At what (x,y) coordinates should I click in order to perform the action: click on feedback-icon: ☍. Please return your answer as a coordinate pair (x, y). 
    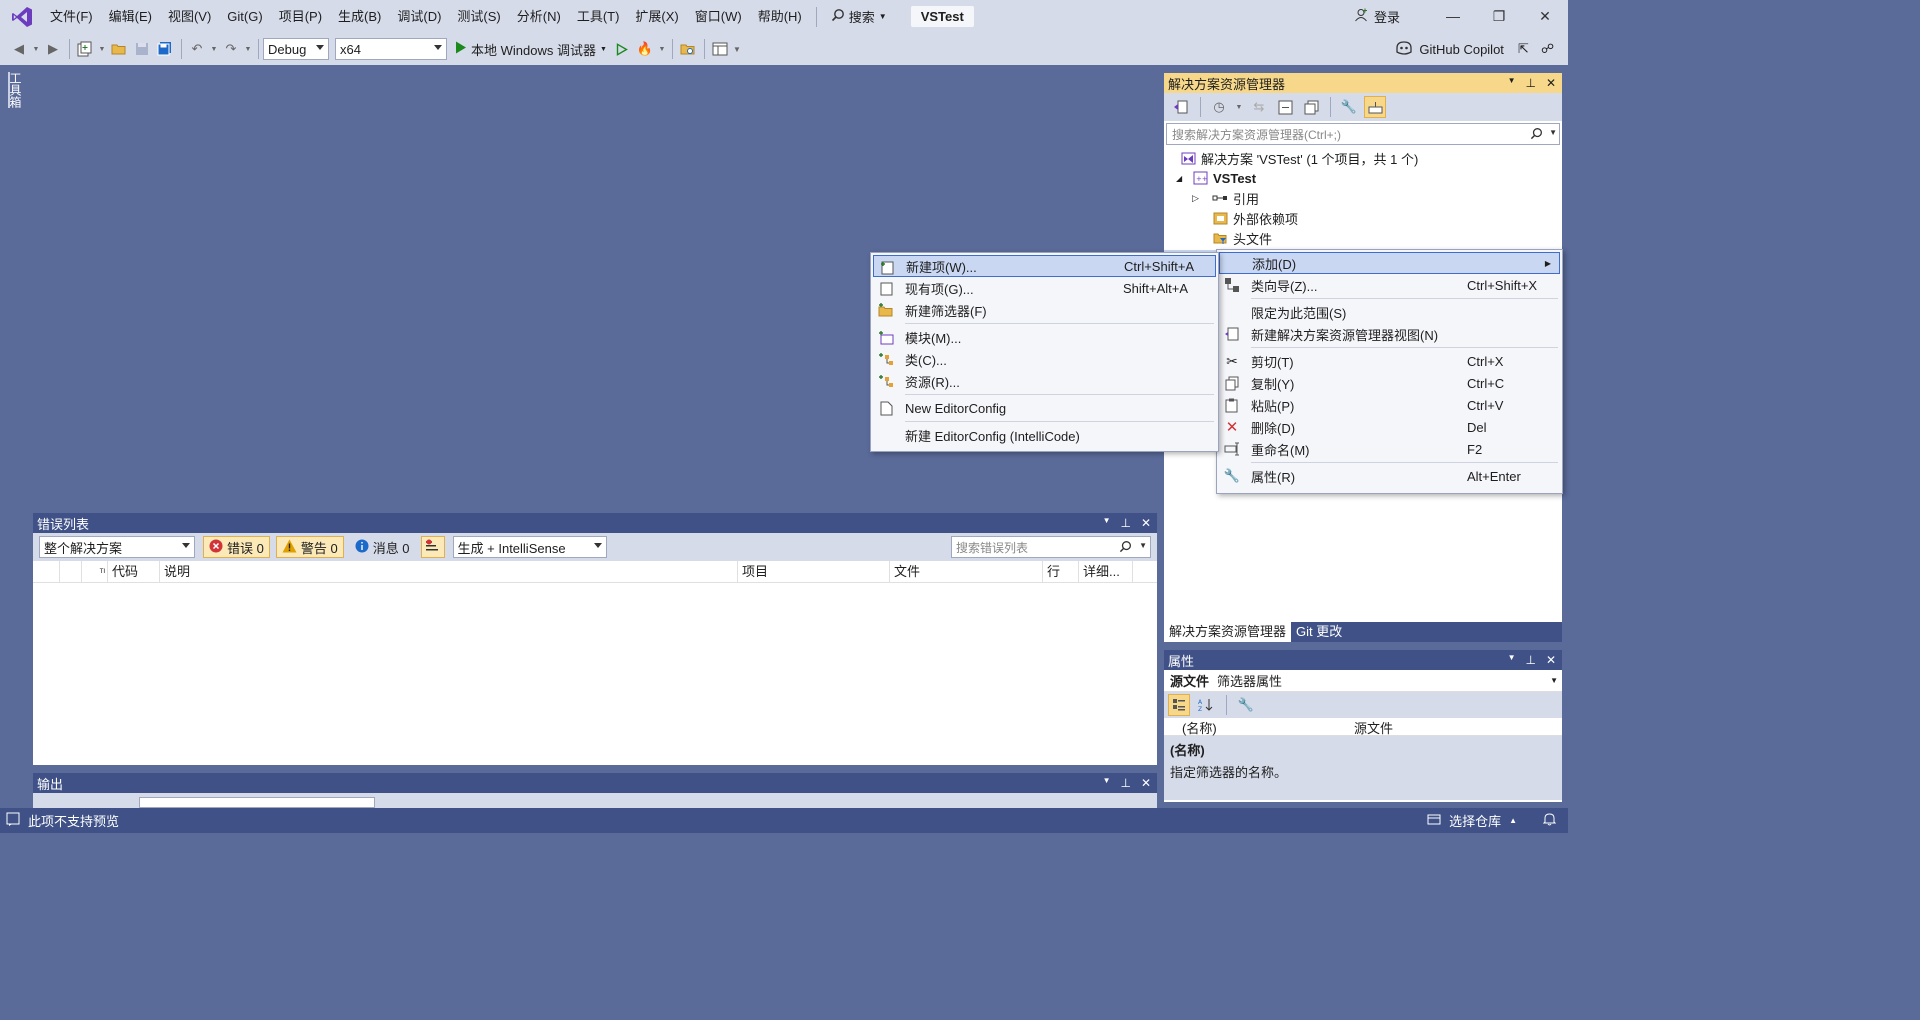
    Looking at the image, I should click on (1547, 49).